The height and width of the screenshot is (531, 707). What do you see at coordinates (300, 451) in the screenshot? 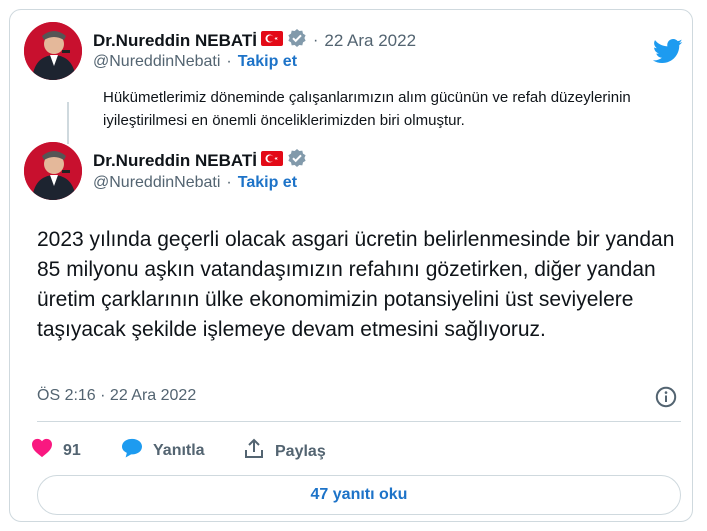
I see `share-label: Paylaş` at bounding box center [300, 451].